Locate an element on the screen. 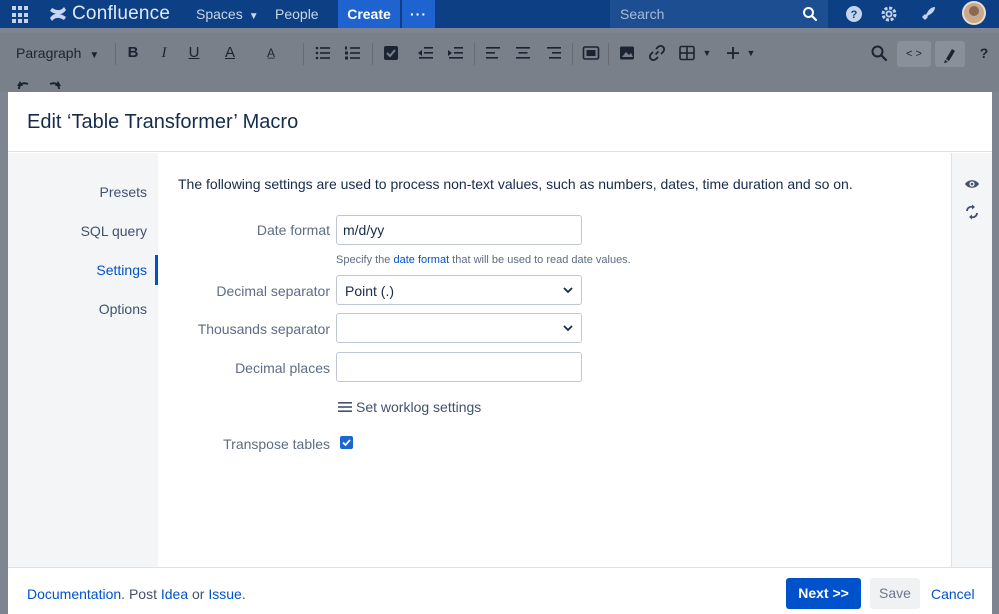 The height and width of the screenshot is (614, 999). svg-text: A̲ is located at coordinates (271, 53).